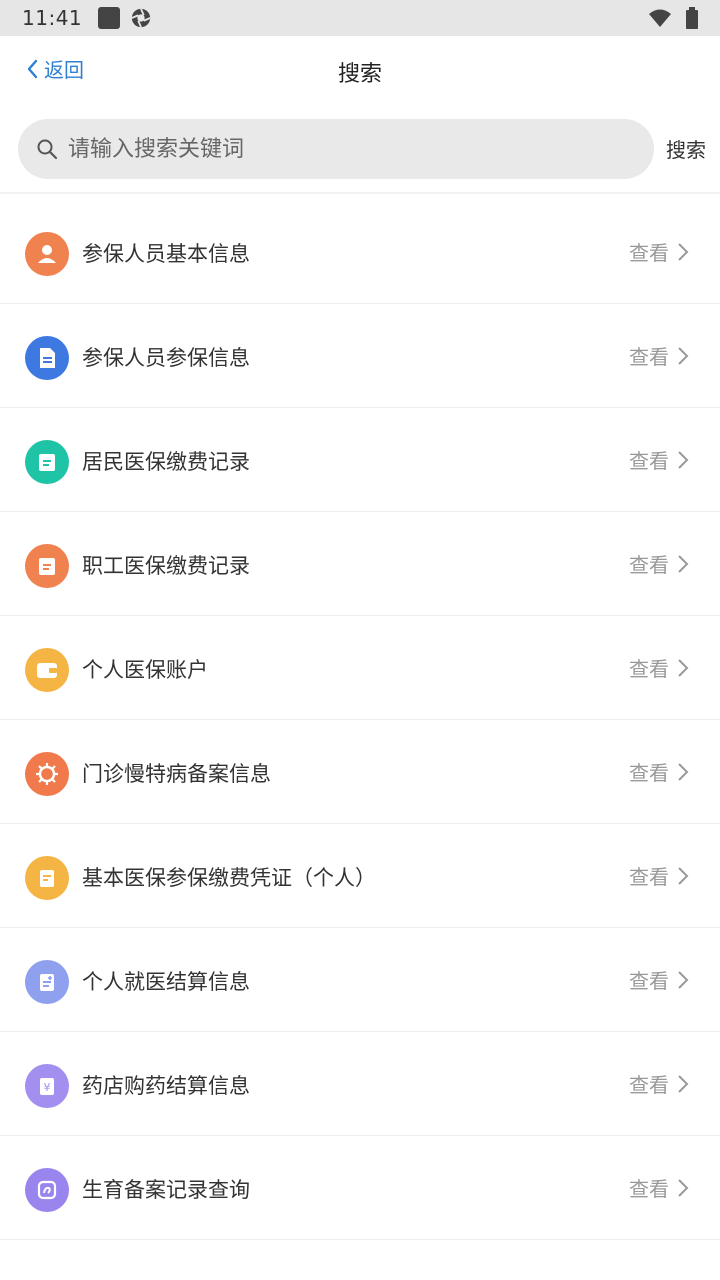 Image resolution: width=720 pixels, height=1280 pixels. I want to click on search-input, so click(338, 149).